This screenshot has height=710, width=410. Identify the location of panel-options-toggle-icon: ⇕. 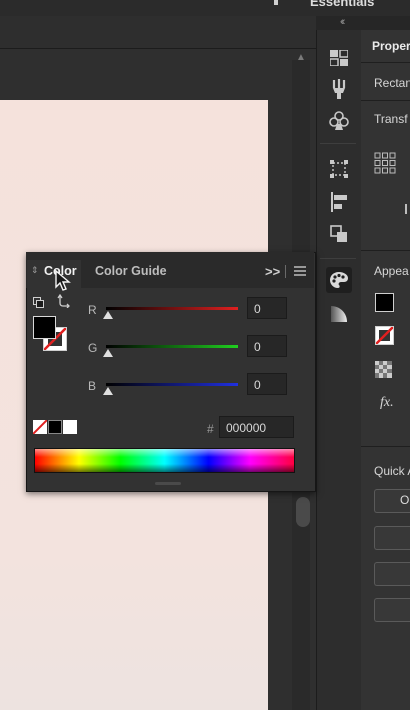
(35, 270).